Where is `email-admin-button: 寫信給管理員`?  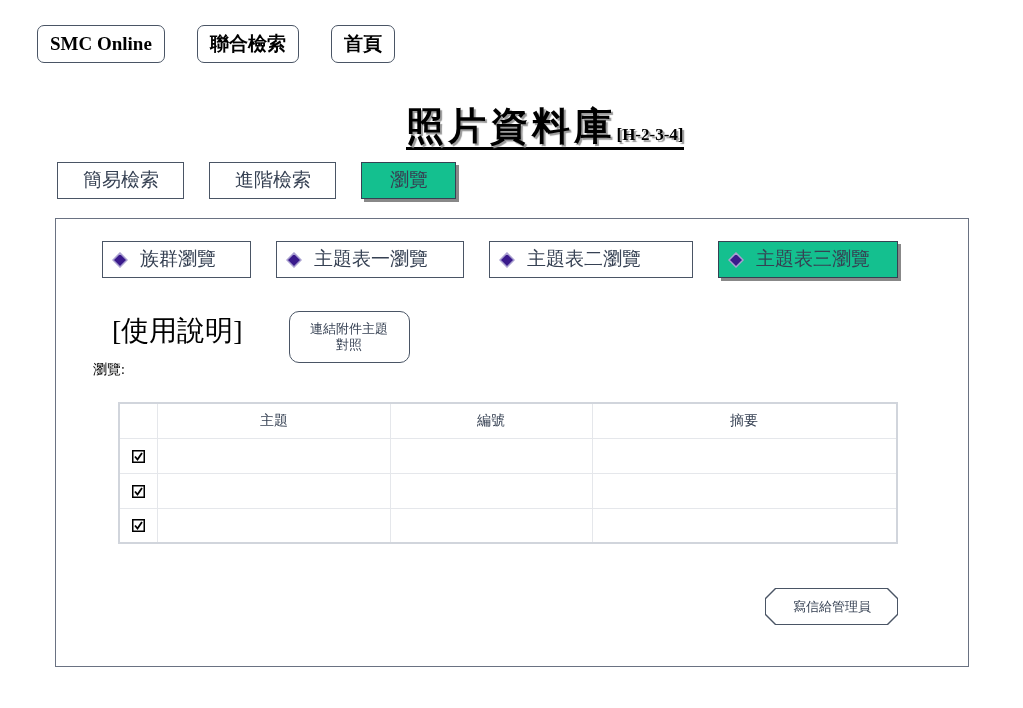 email-admin-button: 寫信給管理員 is located at coordinates (831, 606).